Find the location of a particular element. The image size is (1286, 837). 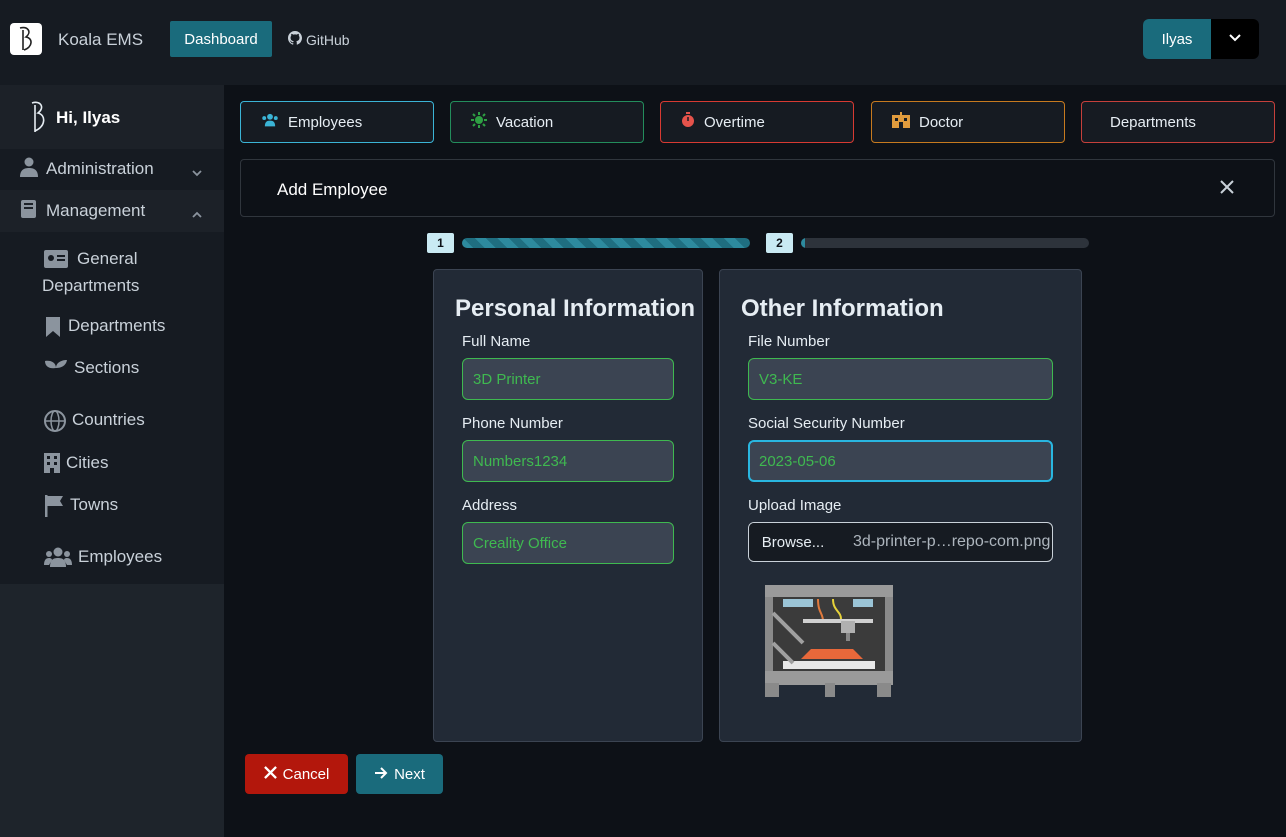

tab-employees: Employees is located at coordinates (337, 122).